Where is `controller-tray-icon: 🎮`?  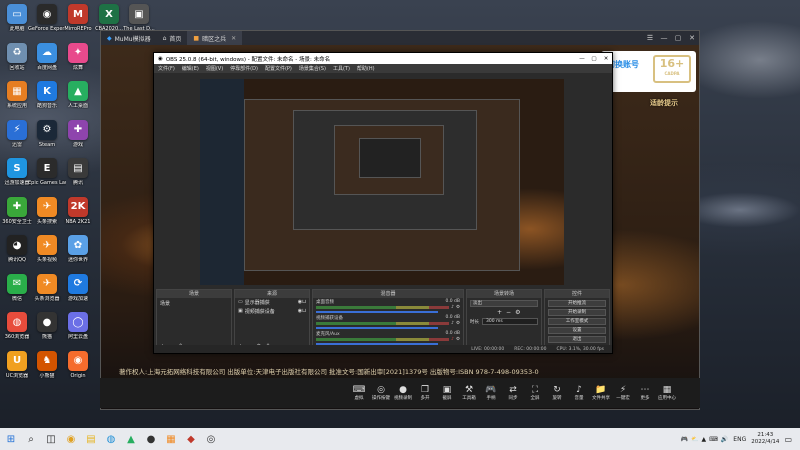 controller-tray-icon: 🎮 is located at coordinates (684, 439).